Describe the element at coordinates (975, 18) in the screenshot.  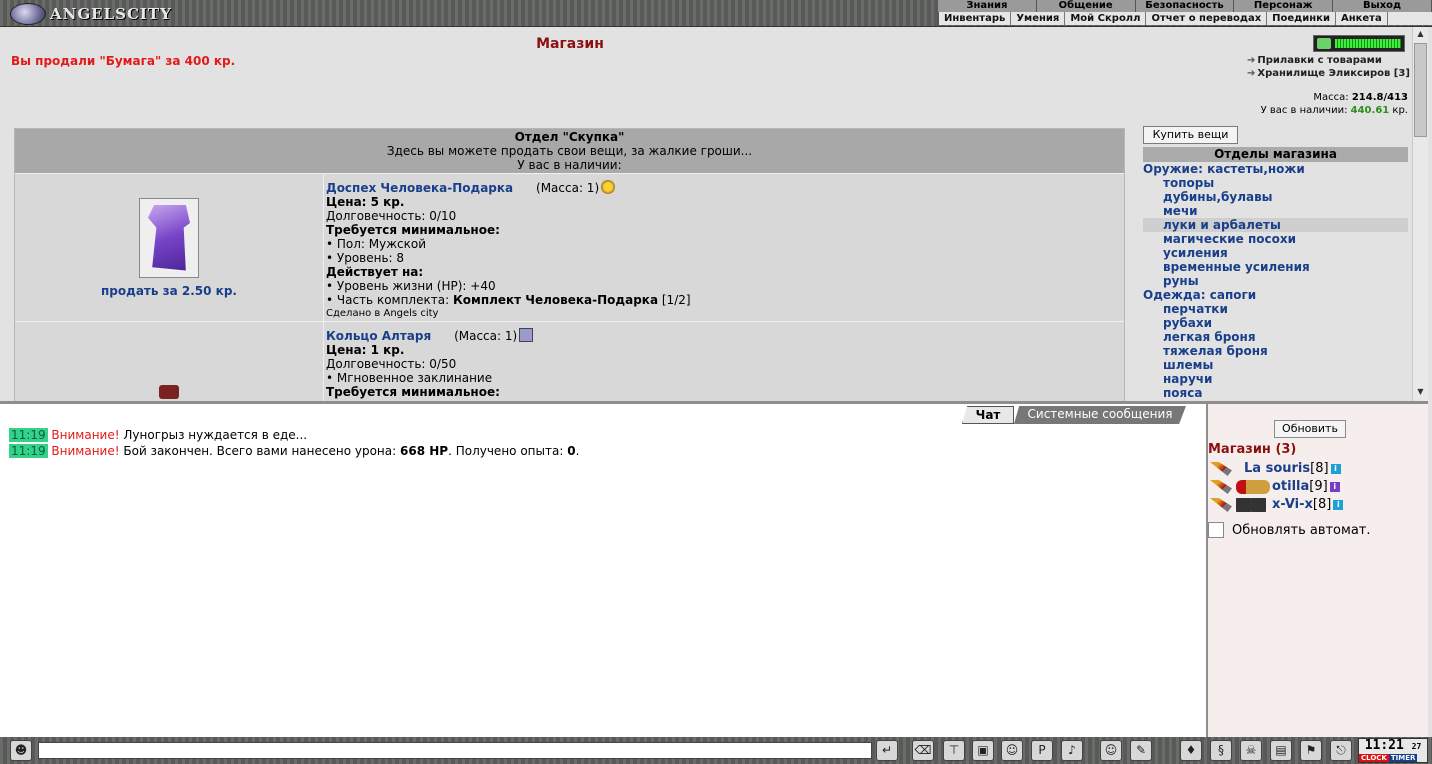
I see `submenu-inventory: Инвентарь` at that location.